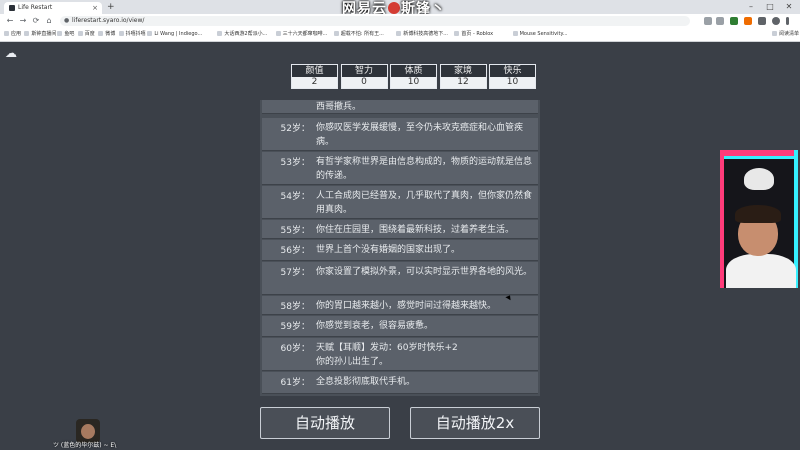 This screenshot has height=450, width=800. What do you see at coordinates (424, 272) in the screenshot?
I see `log-entry-text: 你家设置了模拟外景，可以实时显示世界各地的风光。` at bounding box center [424, 272].